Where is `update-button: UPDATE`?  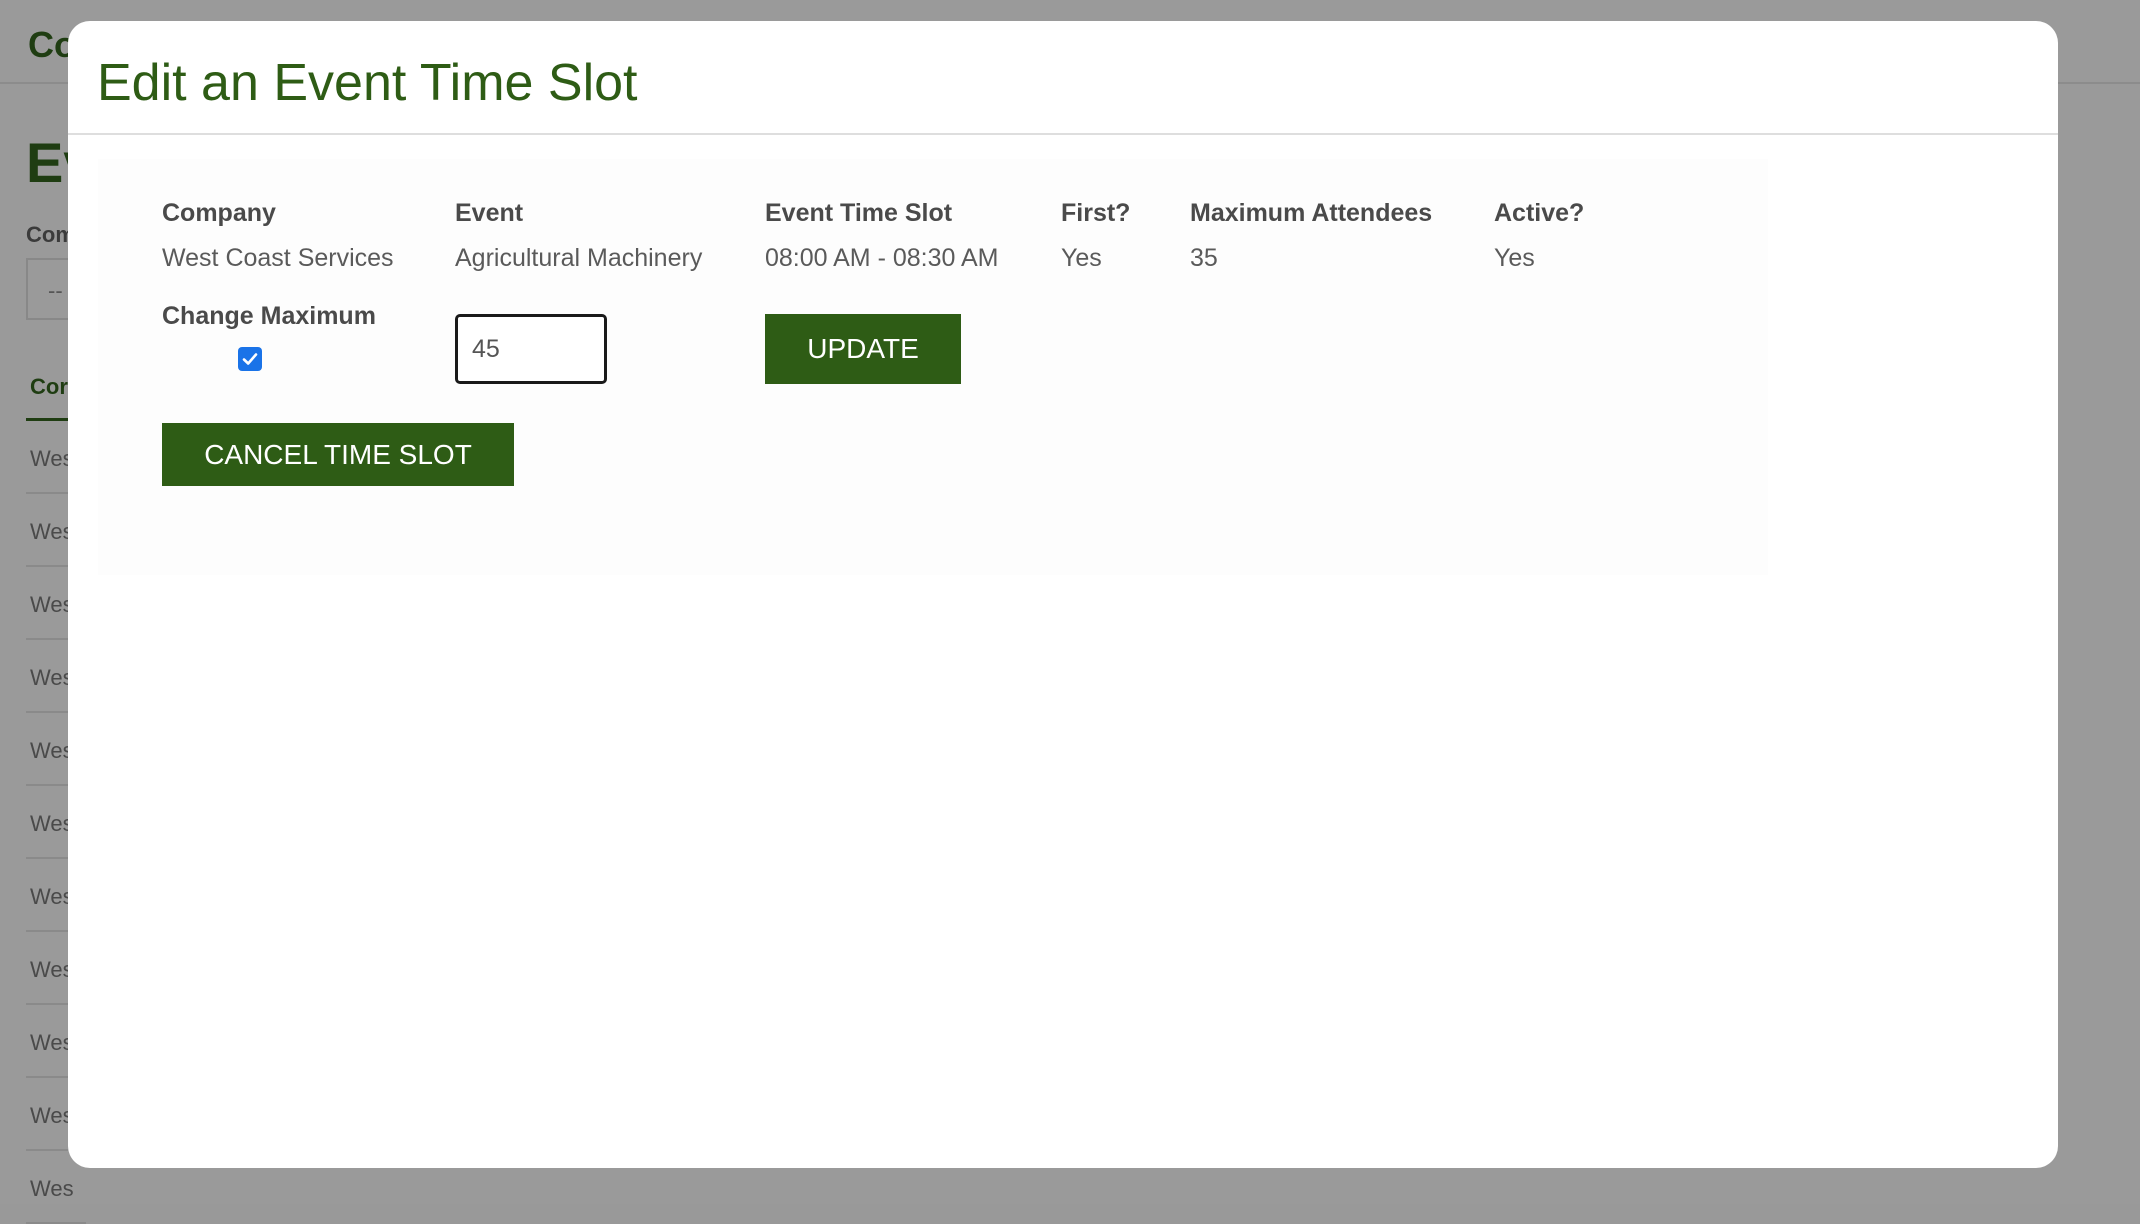
update-button: UPDATE is located at coordinates (863, 349).